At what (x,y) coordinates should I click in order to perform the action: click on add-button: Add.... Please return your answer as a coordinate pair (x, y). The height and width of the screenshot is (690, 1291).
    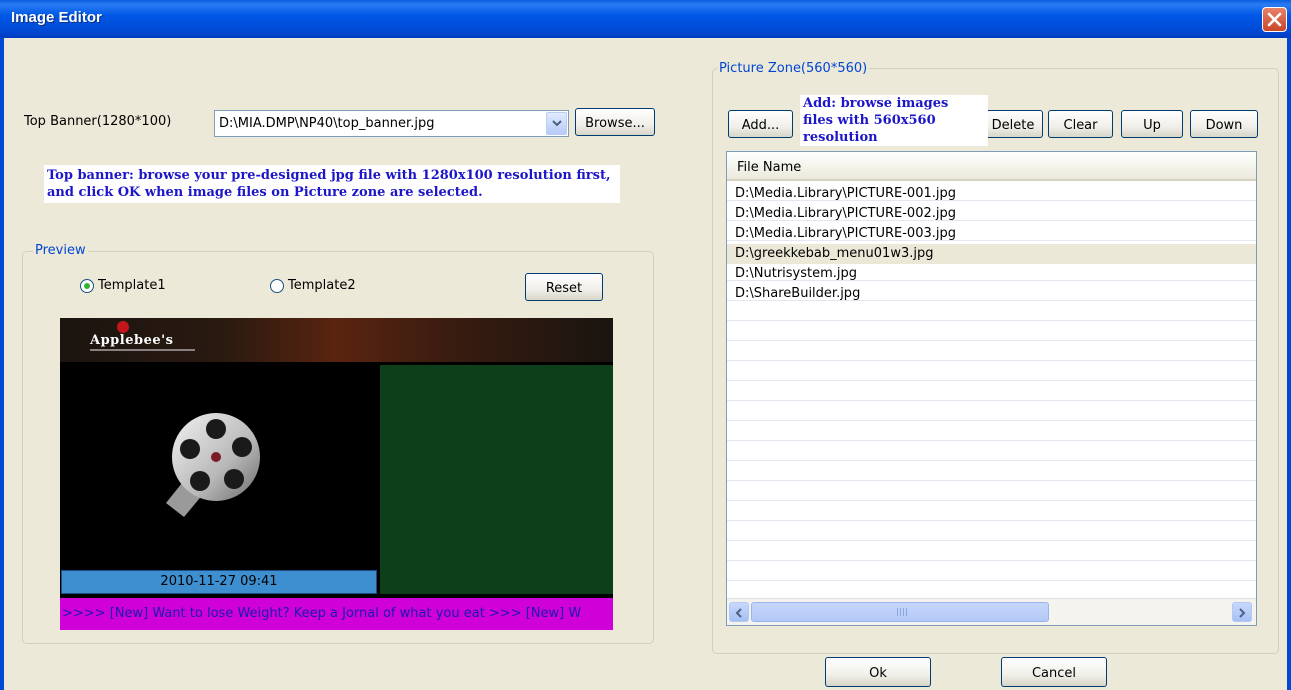
    Looking at the image, I should click on (760, 124).